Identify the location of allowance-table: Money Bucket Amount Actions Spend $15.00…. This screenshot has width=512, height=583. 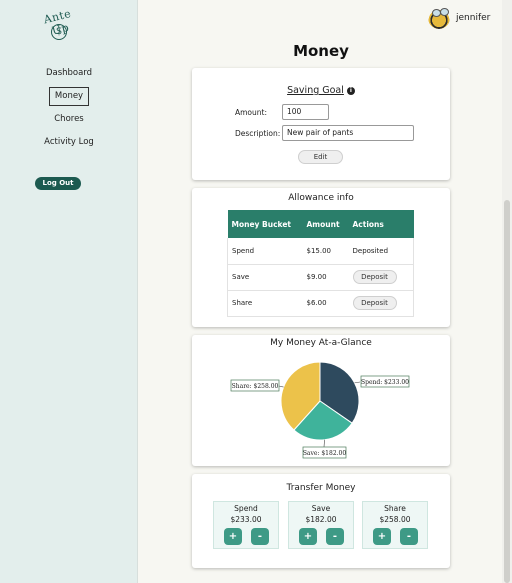
(320, 263).